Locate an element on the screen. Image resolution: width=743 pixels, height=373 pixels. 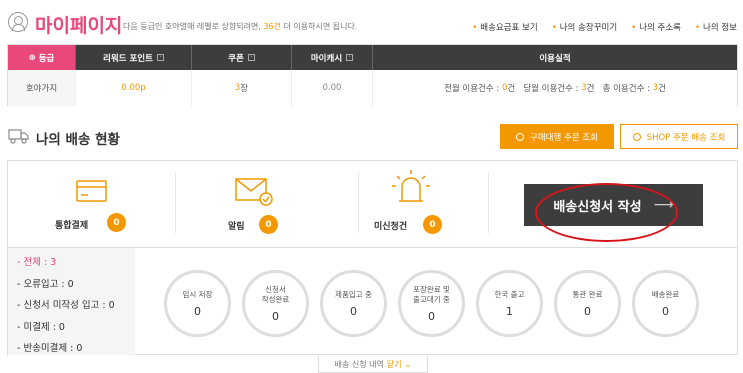
user-icon is located at coordinates (18, 22).